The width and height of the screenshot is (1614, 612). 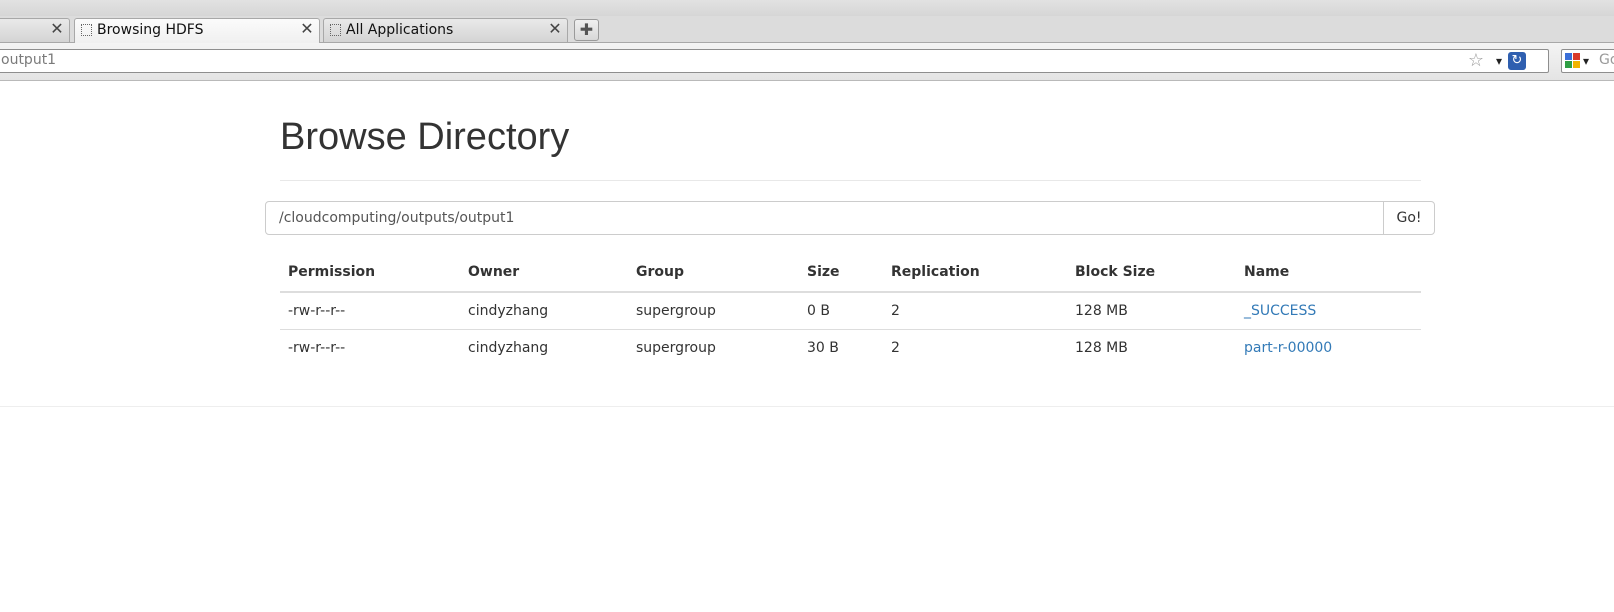 What do you see at coordinates (400, 30) in the screenshot?
I see `tab-title: All Applications` at bounding box center [400, 30].